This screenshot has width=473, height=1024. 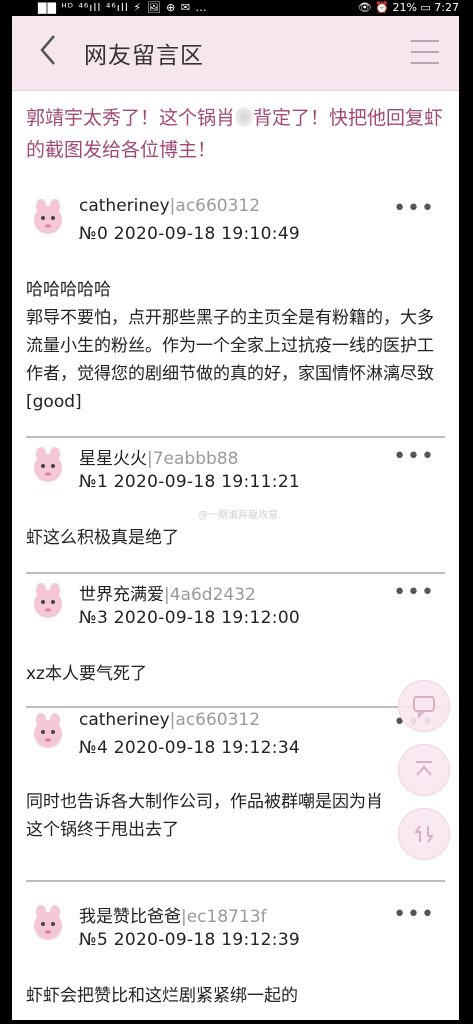 I want to click on comment-body: 同时也告诉各大制作公司，作品被群嘲是因为肖 这个锅终于甩出去了, so click(x=204, y=816).